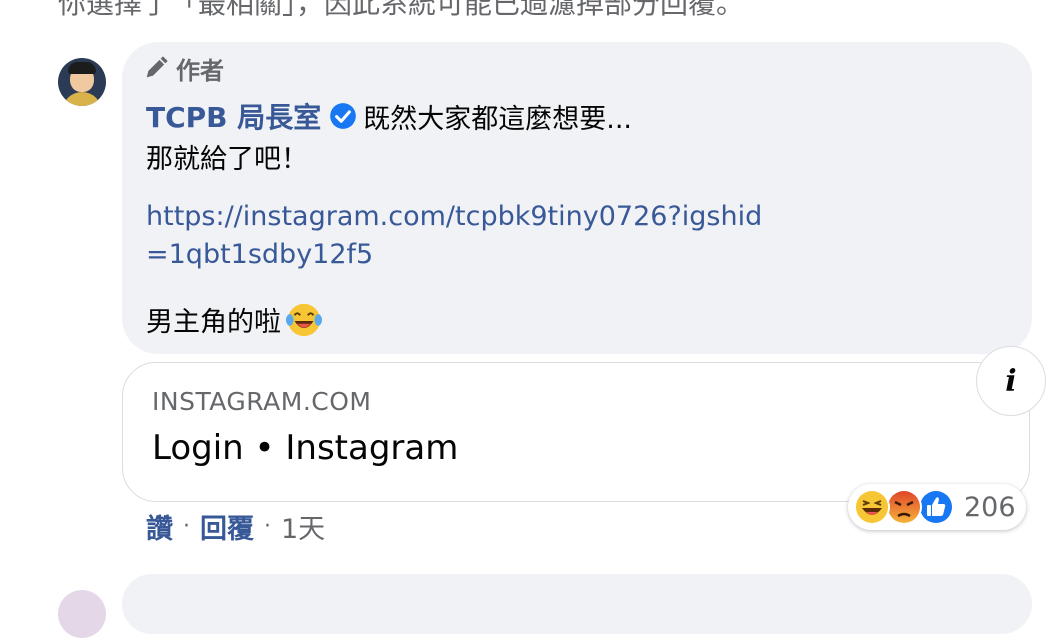  What do you see at coordinates (577, 604) in the screenshot?
I see `next-comment-bubble` at bounding box center [577, 604].